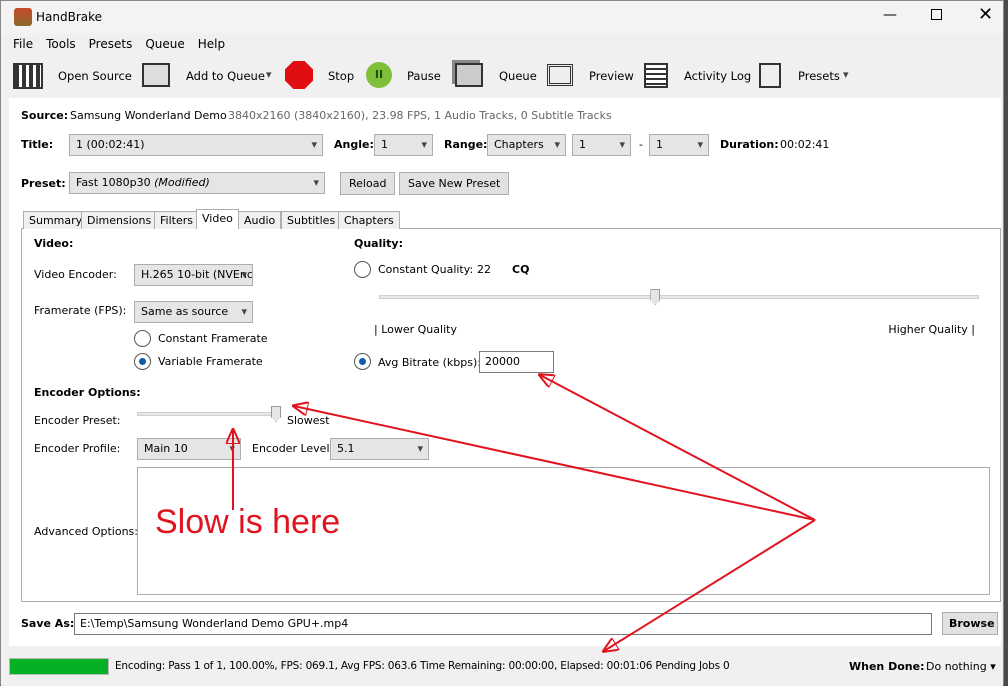 Image resolution: width=1008 pixels, height=686 pixels. I want to click on arrow-to-bitrate, so click(678, 448).